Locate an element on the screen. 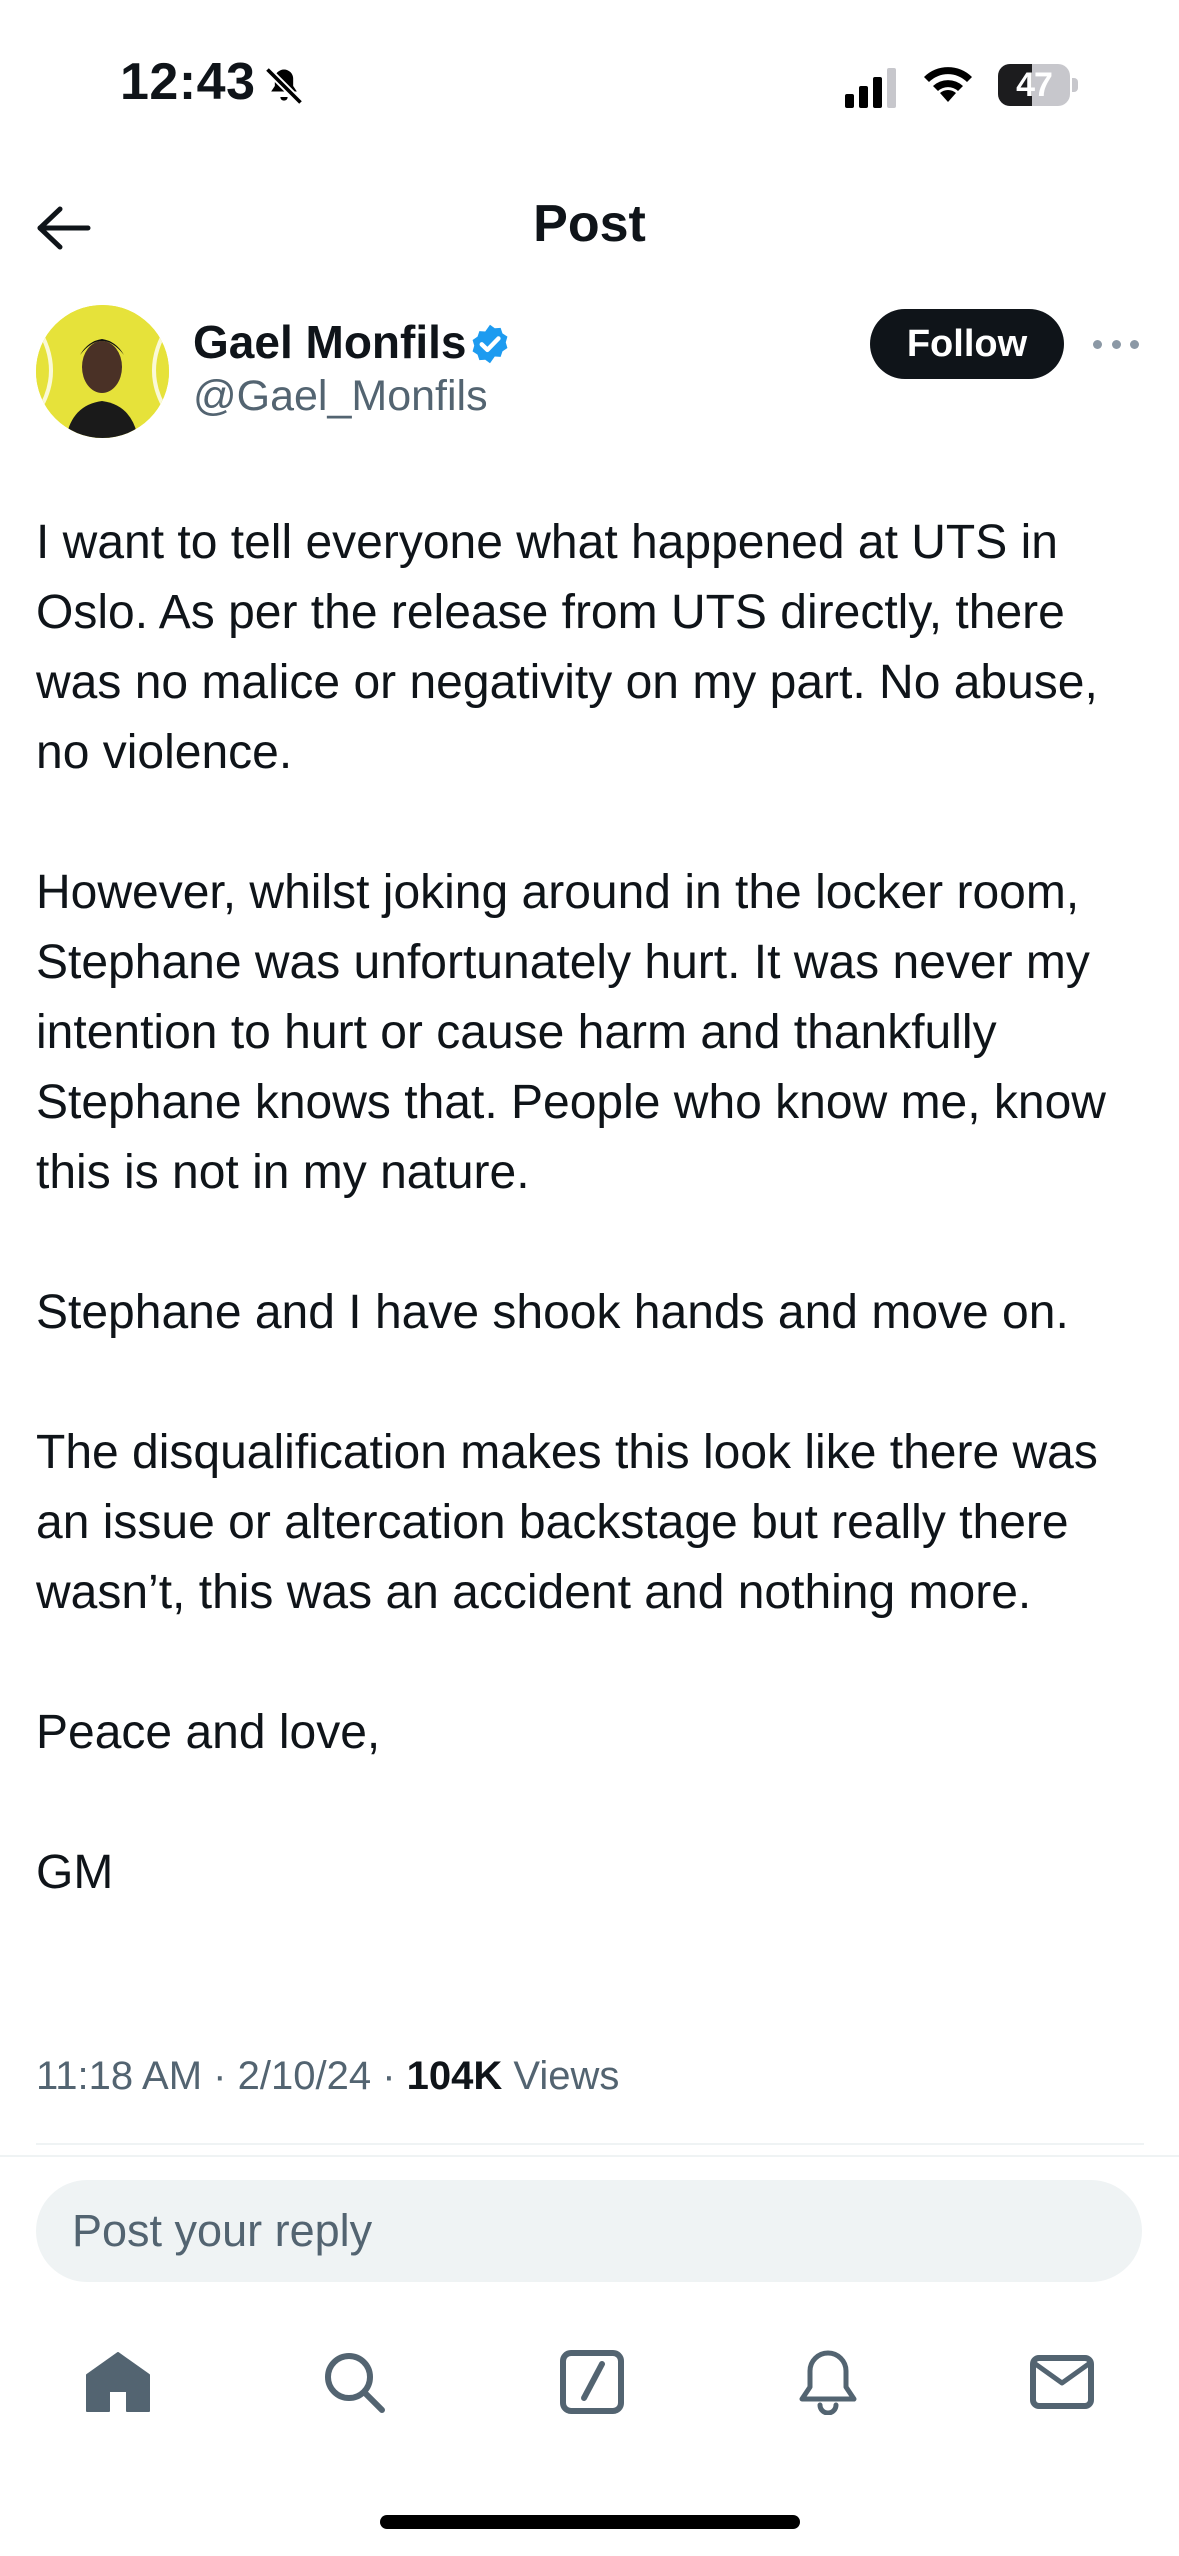  tab-search is located at coordinates (354, 2382).